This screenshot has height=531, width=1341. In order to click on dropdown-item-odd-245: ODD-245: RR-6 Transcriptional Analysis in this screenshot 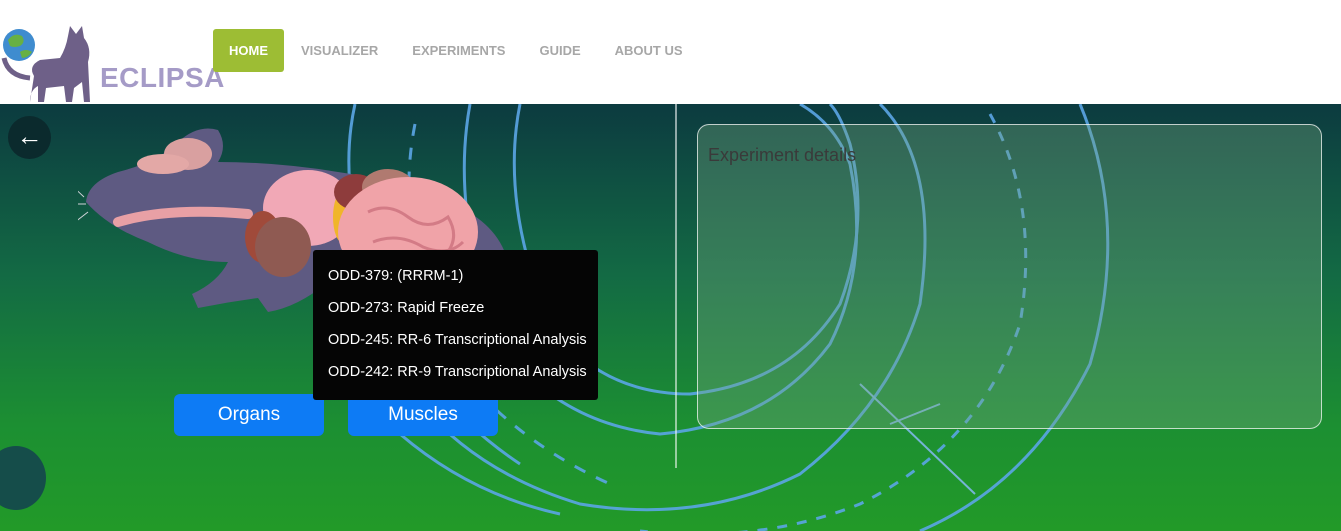, I will do `click(457, 340)`.